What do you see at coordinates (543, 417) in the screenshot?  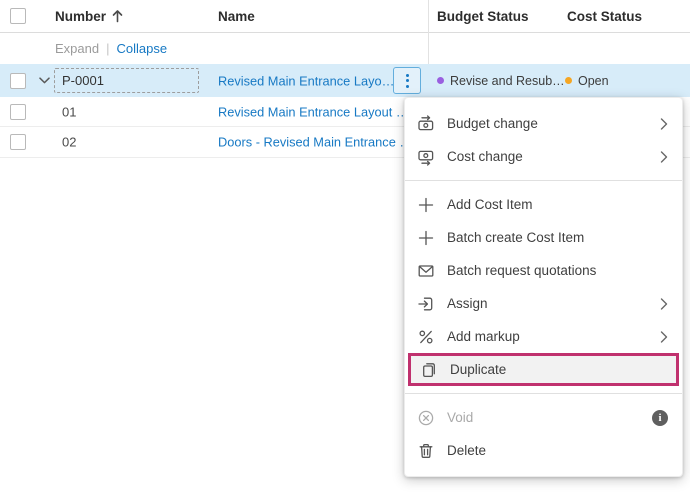 I see `menu-item-void: Void i` at bounding box center [543, 417].